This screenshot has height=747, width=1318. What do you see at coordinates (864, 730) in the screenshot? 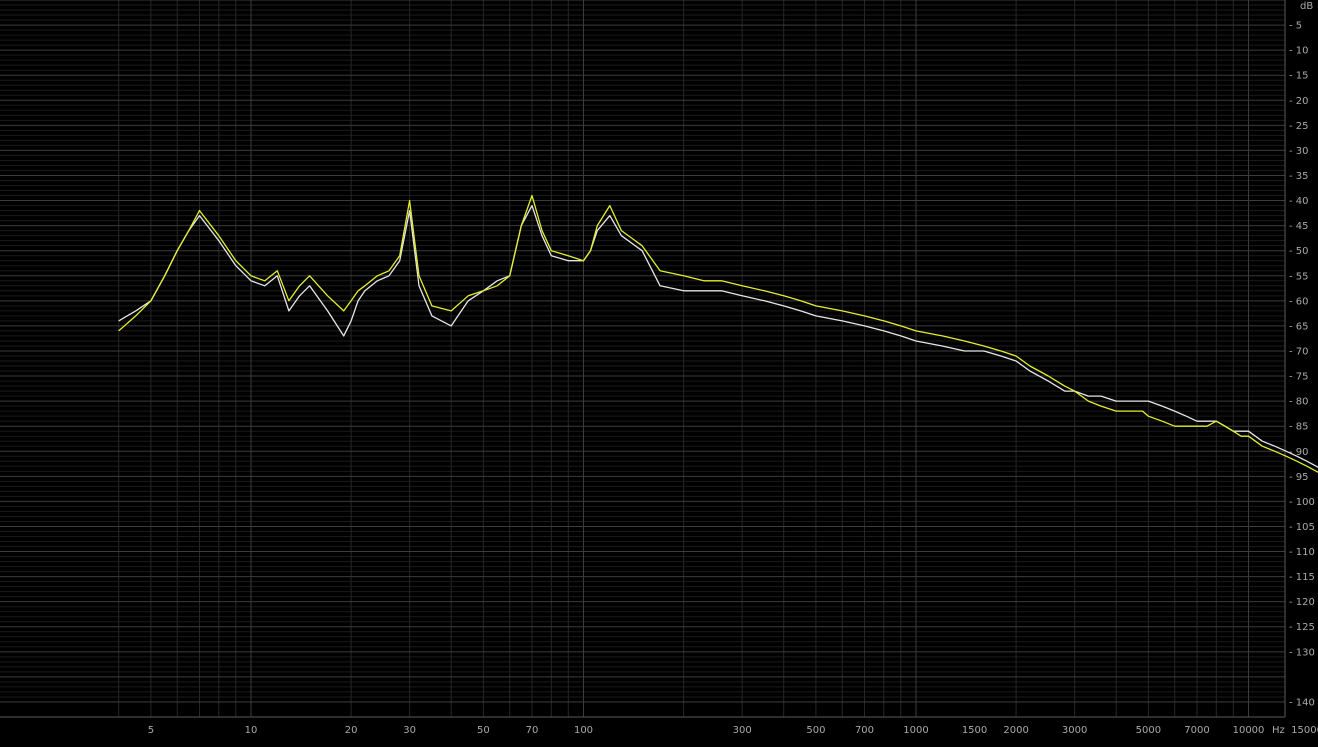
I see `x-tick-label: 700` at bounding box center [864, 730].